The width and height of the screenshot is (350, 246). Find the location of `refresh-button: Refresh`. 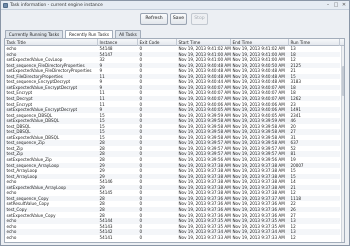

refresh-button: Refresh is located at coordinates (154, 19).